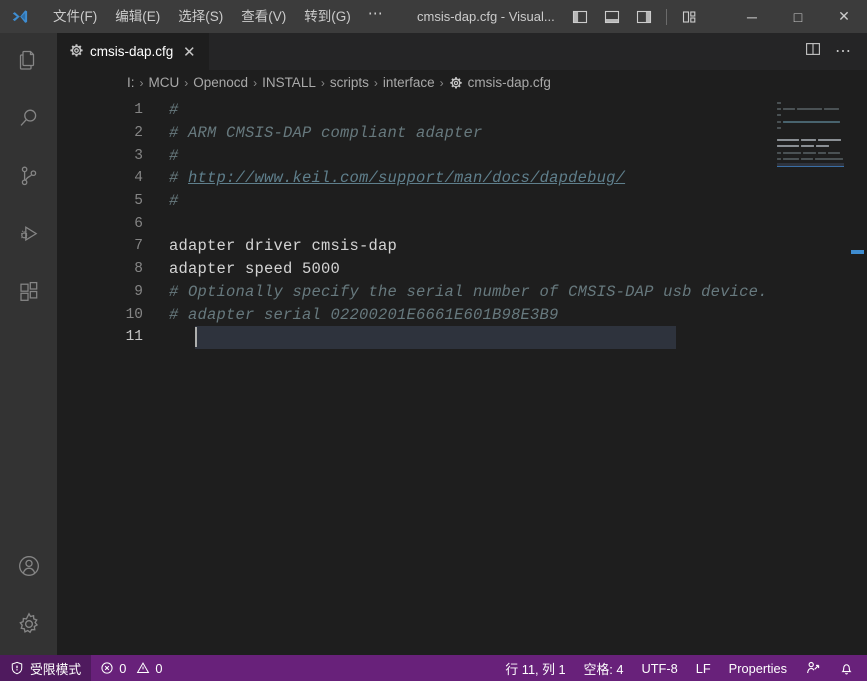 This screenshot has height=681, width=867. What do you see at coordinates (376, 16) in the screenshot?
I see `menu-more-button: ⋯` at bounding box center [376, 16].